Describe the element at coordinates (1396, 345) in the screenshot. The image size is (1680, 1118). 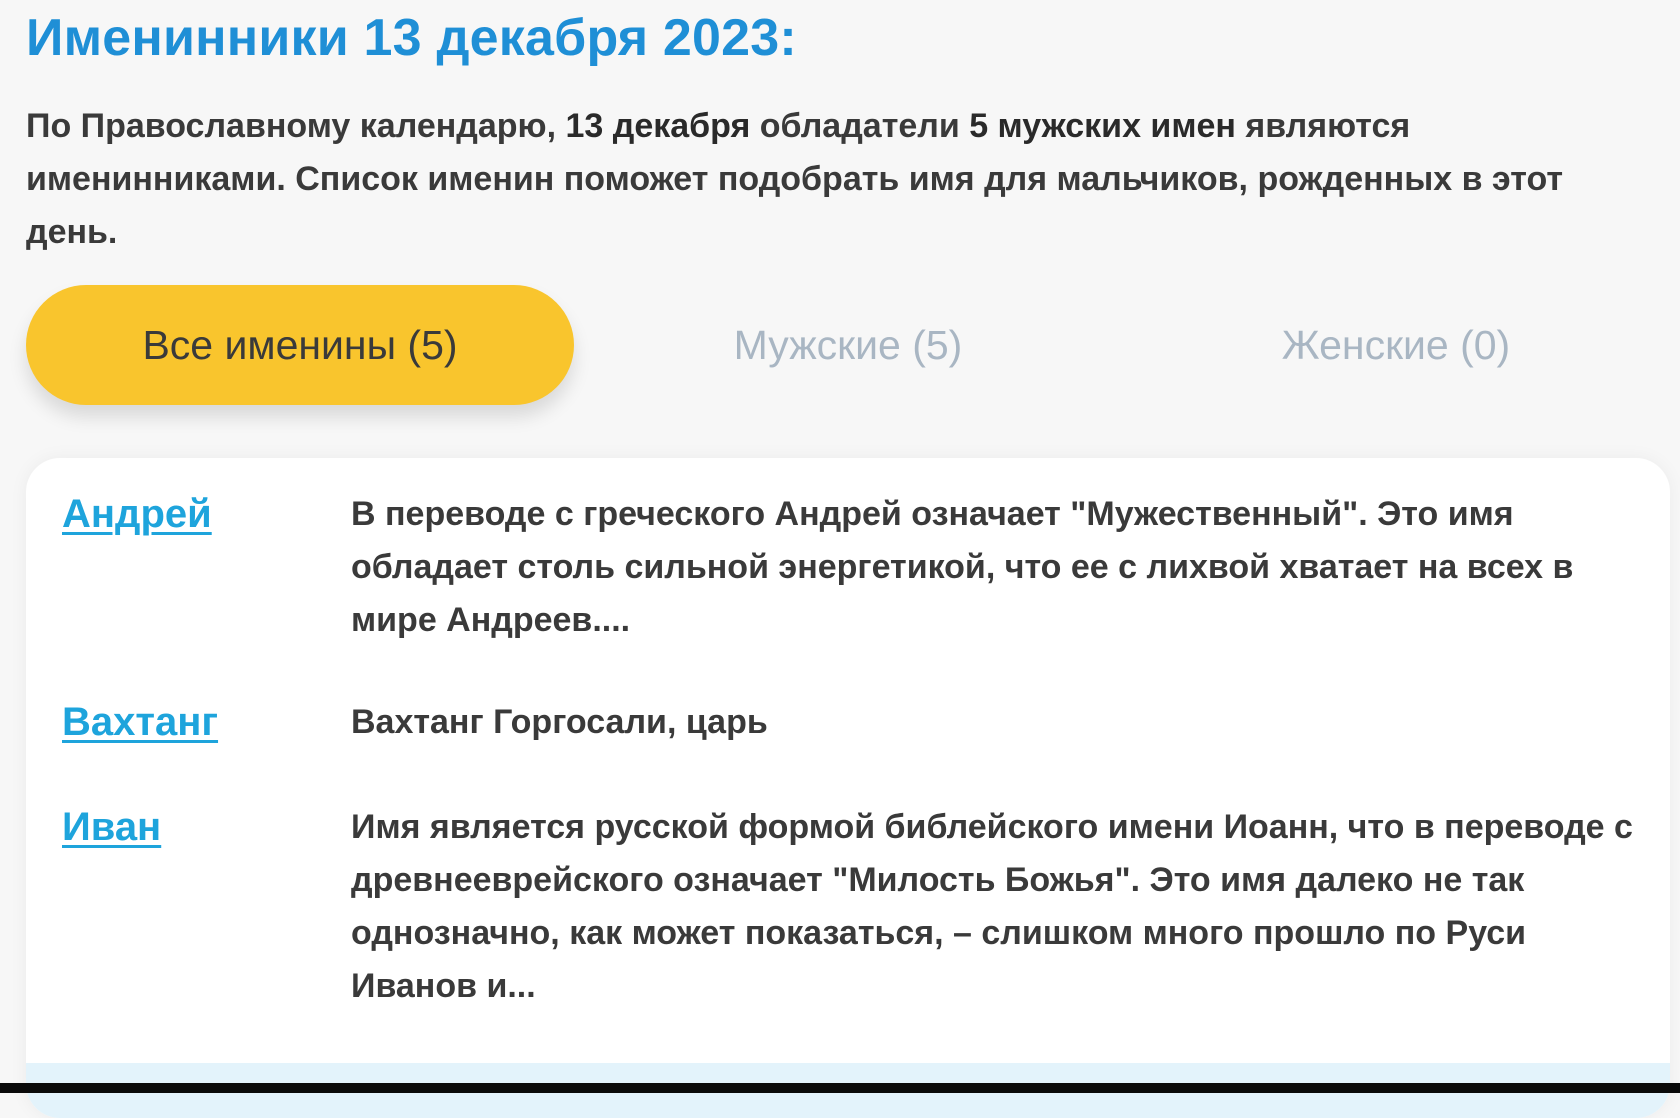
I see `tab-female: Женские (0)` at that location.